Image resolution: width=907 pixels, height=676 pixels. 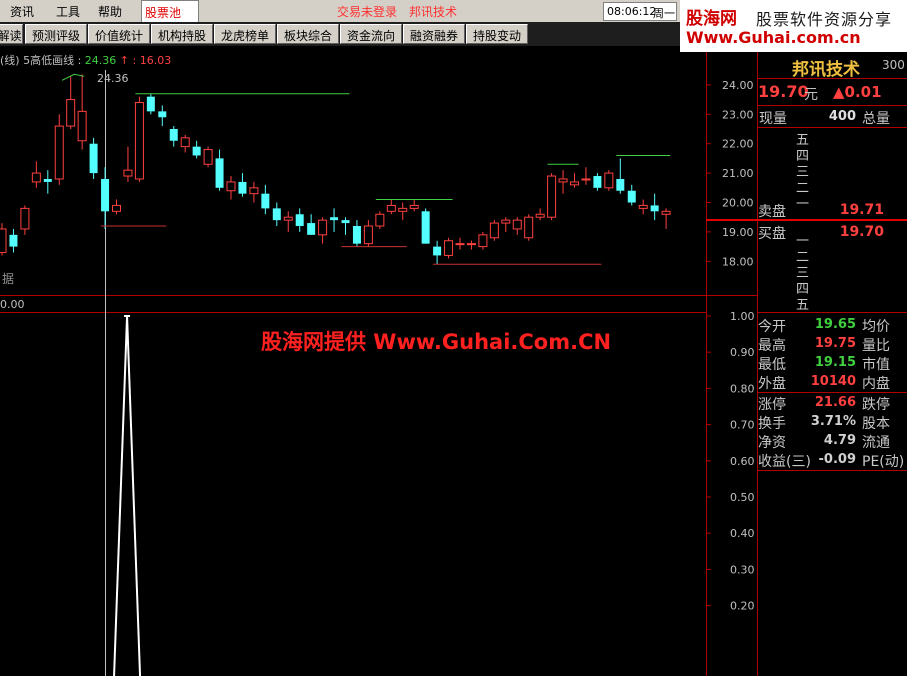 What do you see at coordinates (773, 119) in the screenshot?
I see `cur-vol-label: 现量` at bounding box center [773, 119].